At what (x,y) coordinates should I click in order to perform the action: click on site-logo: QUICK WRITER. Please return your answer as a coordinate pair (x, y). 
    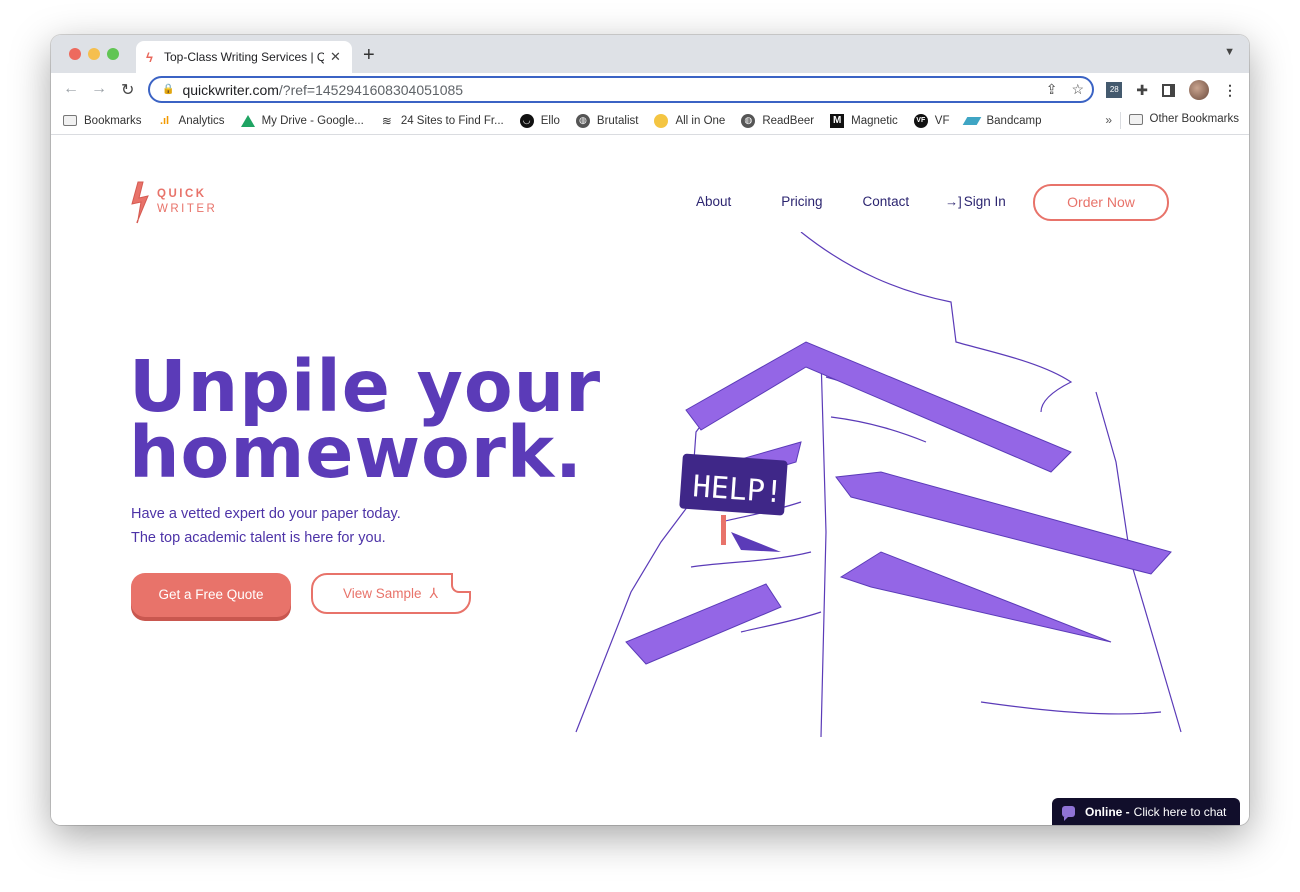
    Looking at the image, I should click on (173, 202).